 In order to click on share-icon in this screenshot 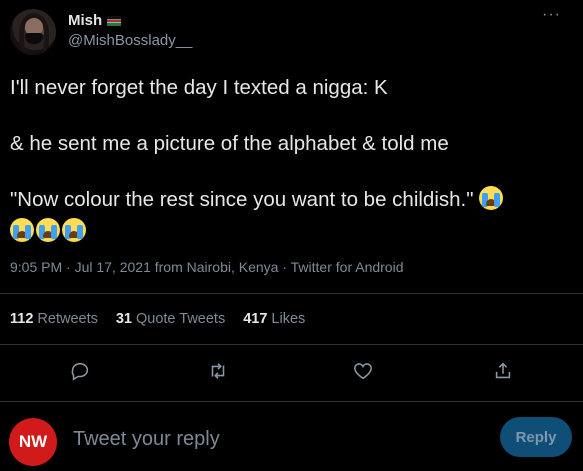, I will do `click(503, 371)`.